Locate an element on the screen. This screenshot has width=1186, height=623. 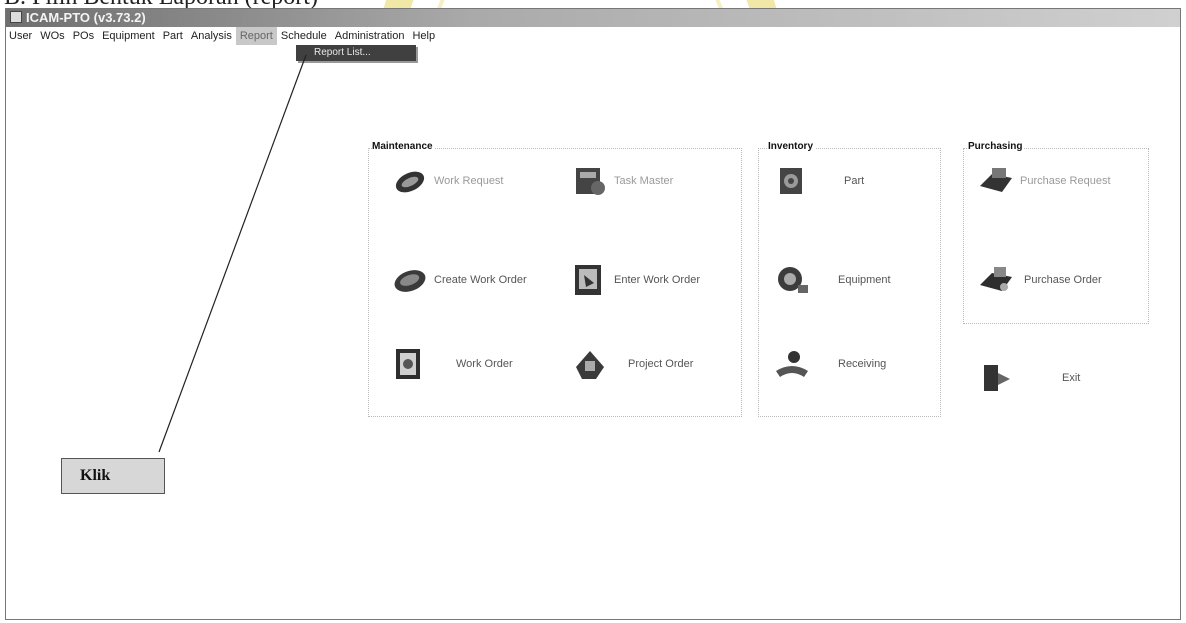
create-work-order-icon is located at coordinates (410, 281).